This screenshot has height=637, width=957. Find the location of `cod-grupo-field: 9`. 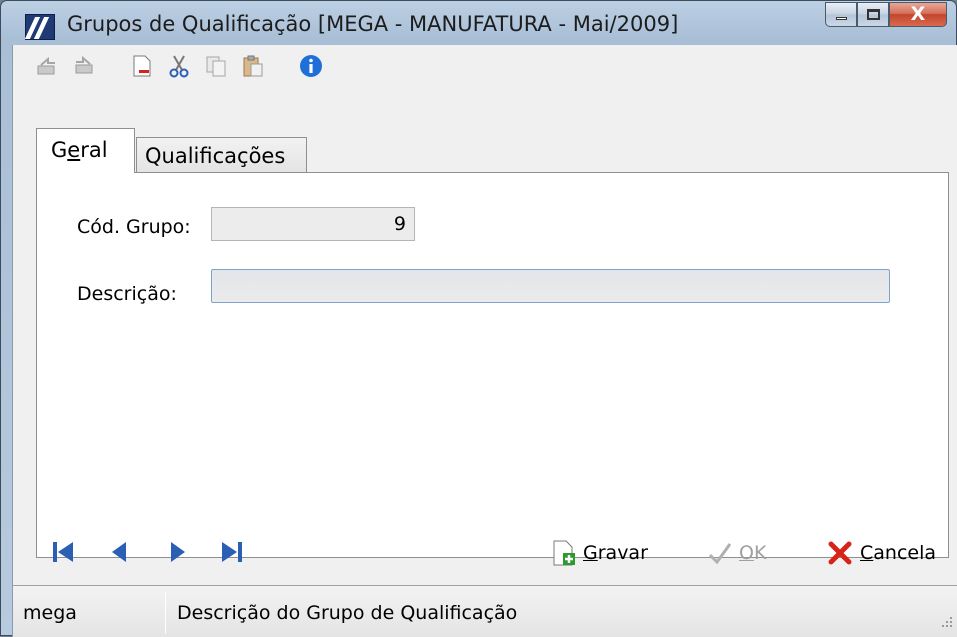

cod-grupo-field: 9 is located at coordinates (313, 224).